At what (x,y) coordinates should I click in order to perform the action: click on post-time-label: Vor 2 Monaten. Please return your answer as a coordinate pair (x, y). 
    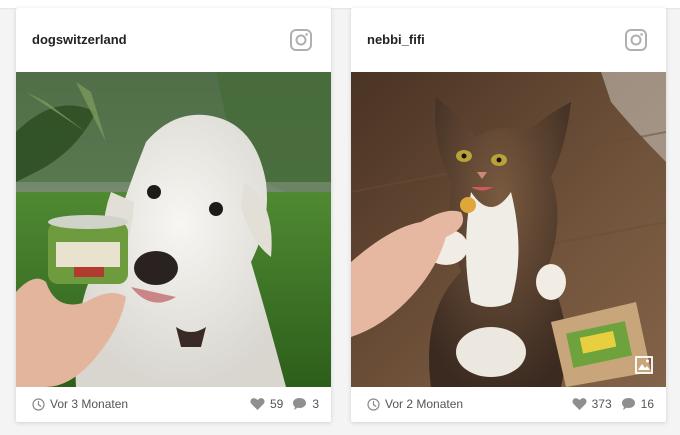
    Looking at the image, I should click on (424, 404).